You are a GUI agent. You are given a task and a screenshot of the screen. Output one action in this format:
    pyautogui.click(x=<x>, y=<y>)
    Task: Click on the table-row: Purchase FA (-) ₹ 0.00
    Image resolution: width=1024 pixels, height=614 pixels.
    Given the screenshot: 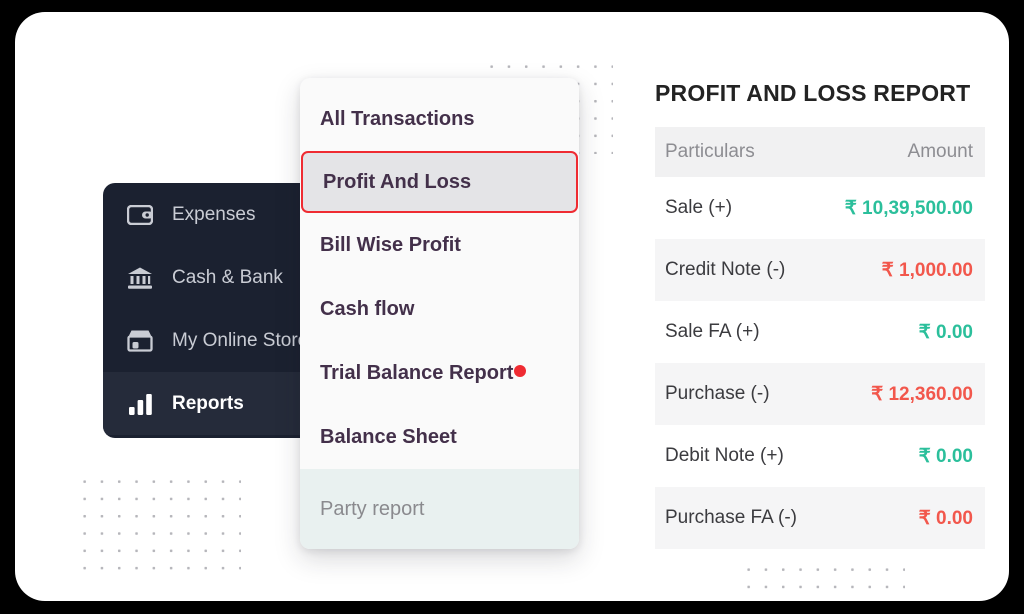 What is the action you would take?
    pyautogui.click(x=820, y=518)
    